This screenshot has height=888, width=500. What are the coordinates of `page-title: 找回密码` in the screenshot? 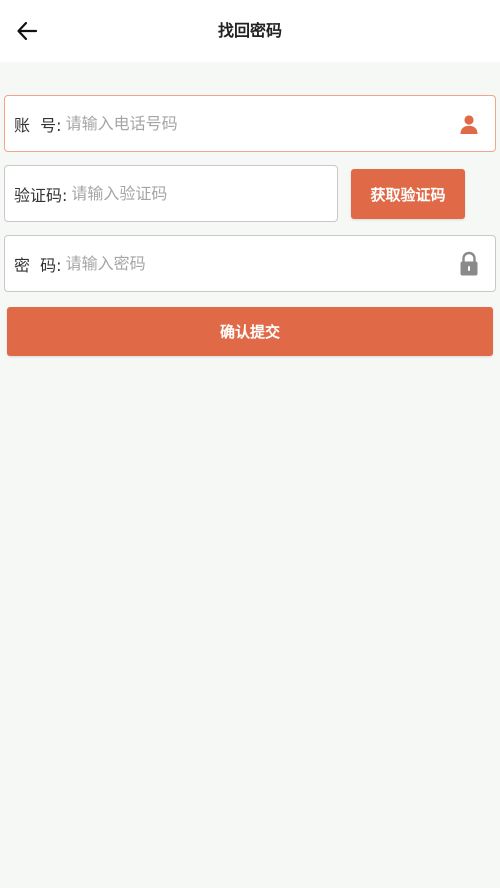 It's located at (249, 30).